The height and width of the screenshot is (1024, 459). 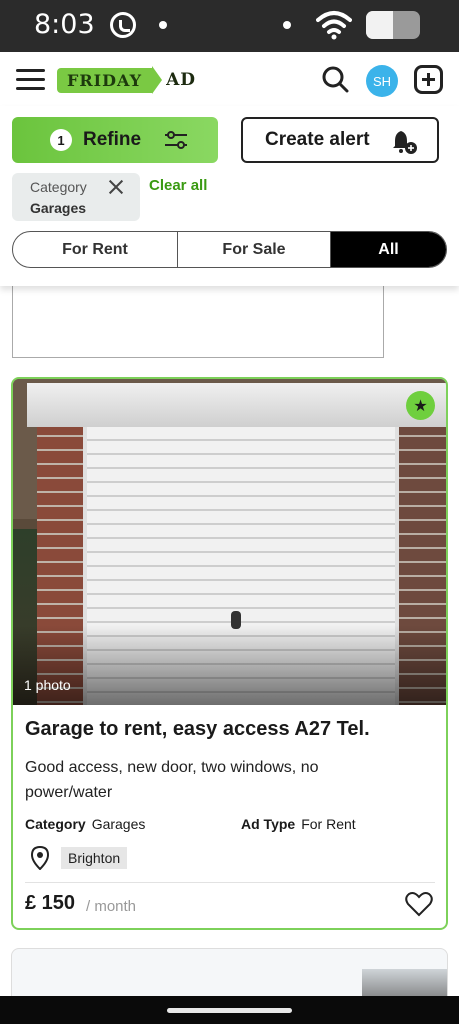 I want to click on refine-count-badge: 1, so click(x=61, y=140).